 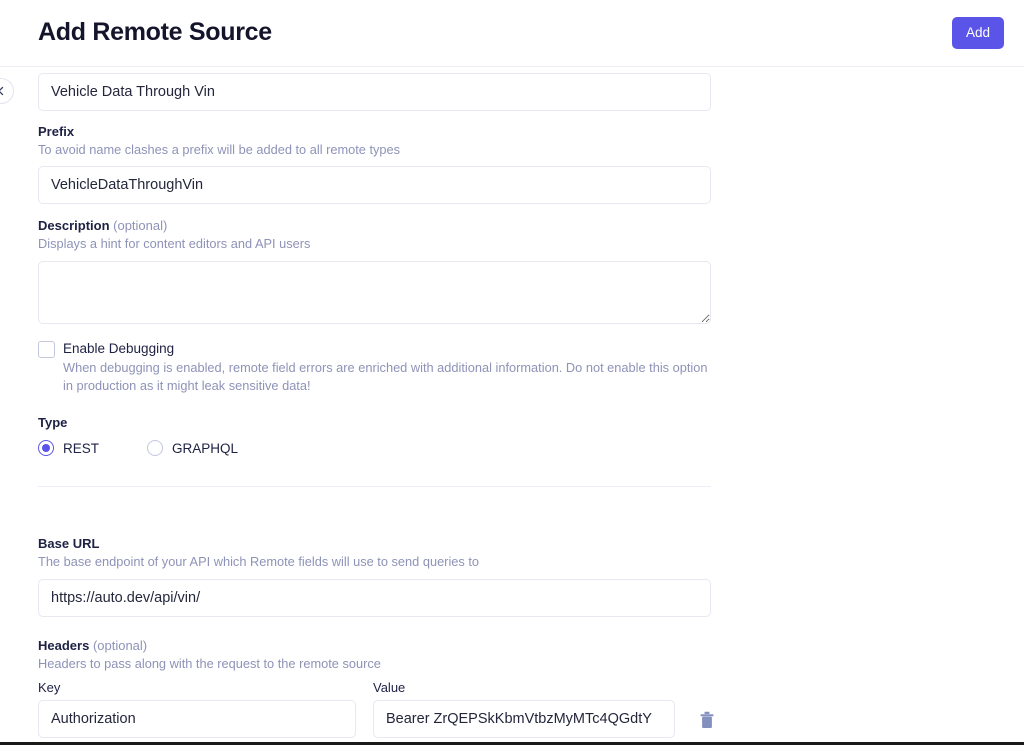 What do you see at coordinates (155, 32) in the screenshot?
I see `page-title: Add Remote Source` at bounding box center [155, 32].